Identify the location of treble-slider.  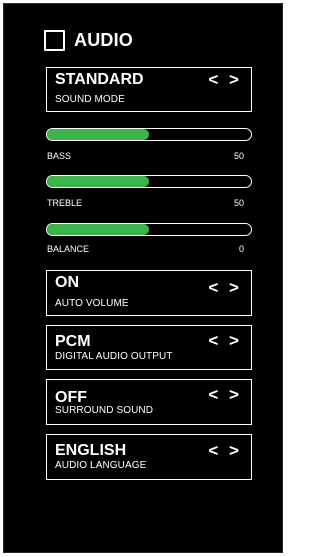
(149, 181).